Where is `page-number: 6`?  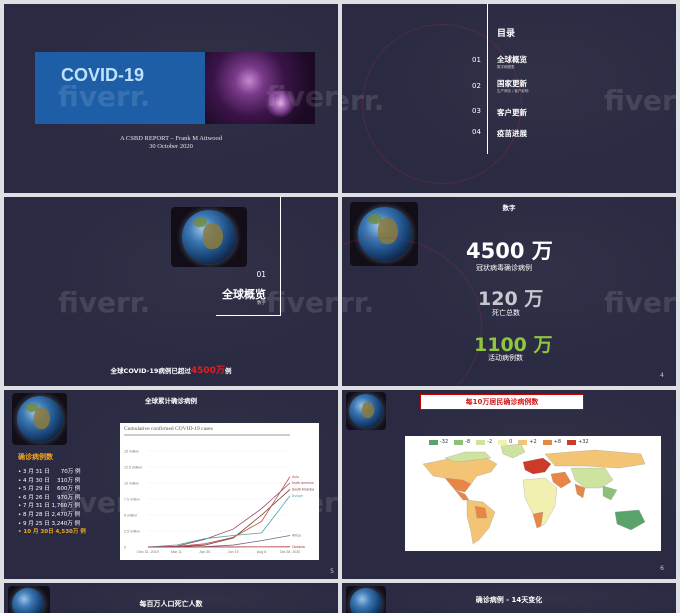
page-number: 6 is located at coordinates (662, 568).